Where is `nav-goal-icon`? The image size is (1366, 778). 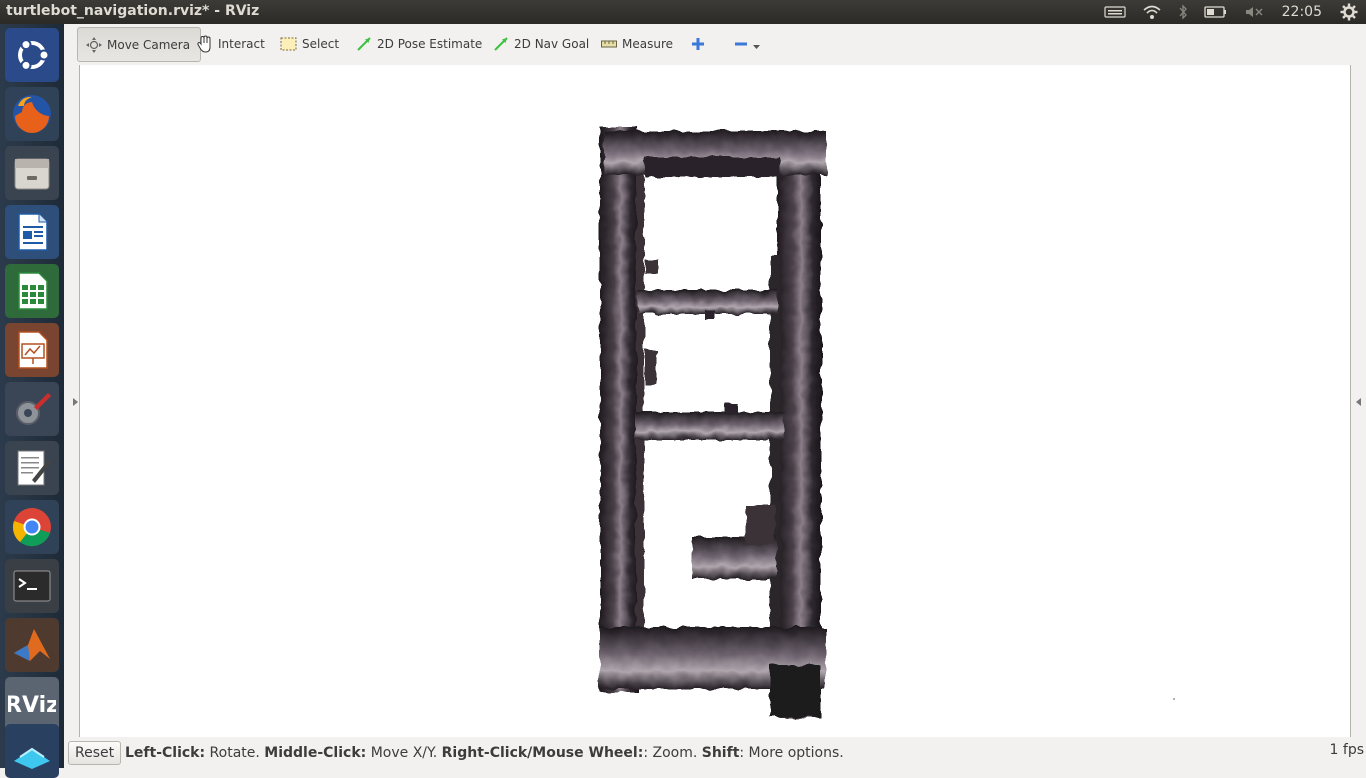 nav-goal-icon is located at coordinates (501, 44).